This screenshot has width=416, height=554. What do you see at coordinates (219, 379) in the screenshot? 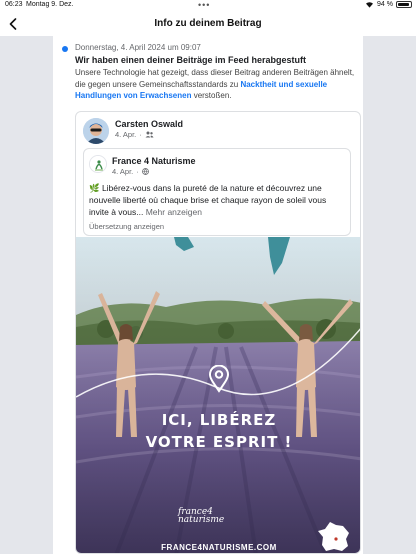
I see `location-pin-icon` at bounding box center [219, 379].